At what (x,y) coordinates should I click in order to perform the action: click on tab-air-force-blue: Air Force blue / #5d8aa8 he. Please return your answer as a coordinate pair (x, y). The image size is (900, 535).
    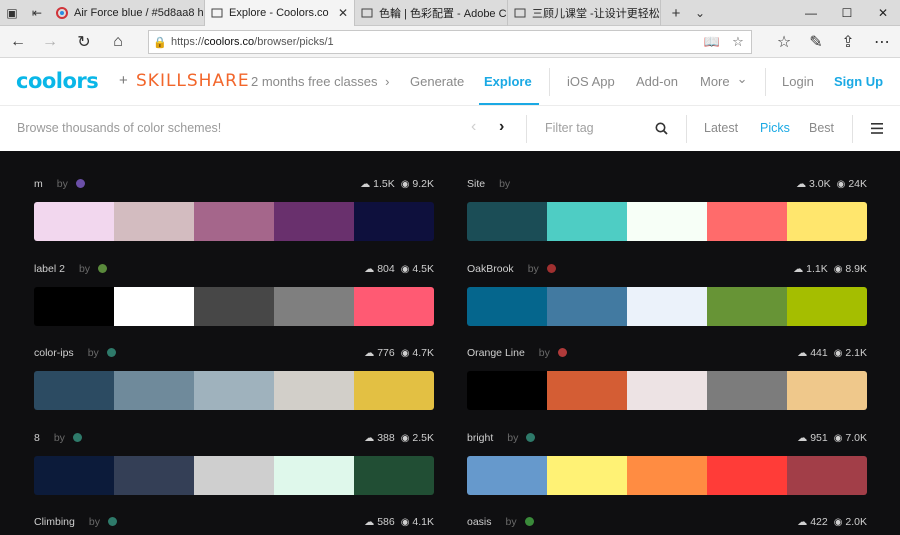
    Looking at the image, I should click on (127, 13).